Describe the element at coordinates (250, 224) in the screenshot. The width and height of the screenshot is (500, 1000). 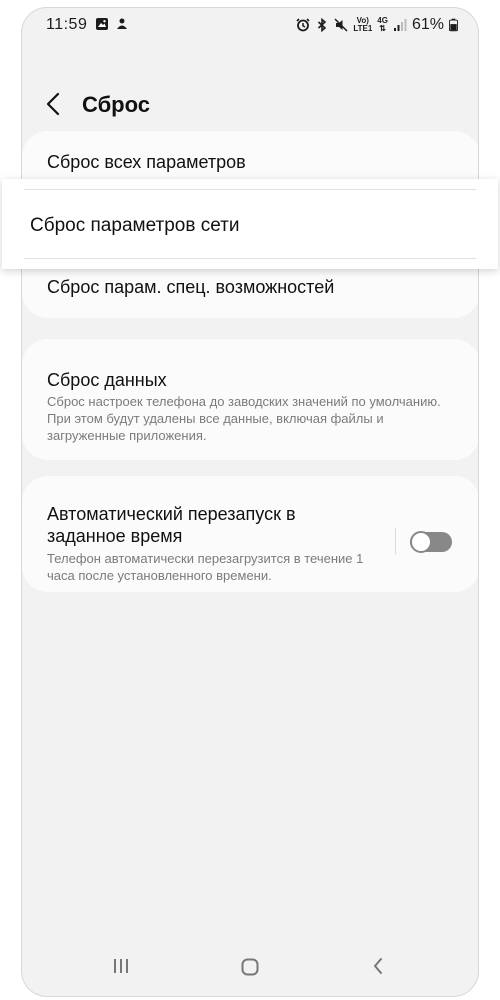
I see `highlighted-menu-item: Сброс параметров сети` at that location.